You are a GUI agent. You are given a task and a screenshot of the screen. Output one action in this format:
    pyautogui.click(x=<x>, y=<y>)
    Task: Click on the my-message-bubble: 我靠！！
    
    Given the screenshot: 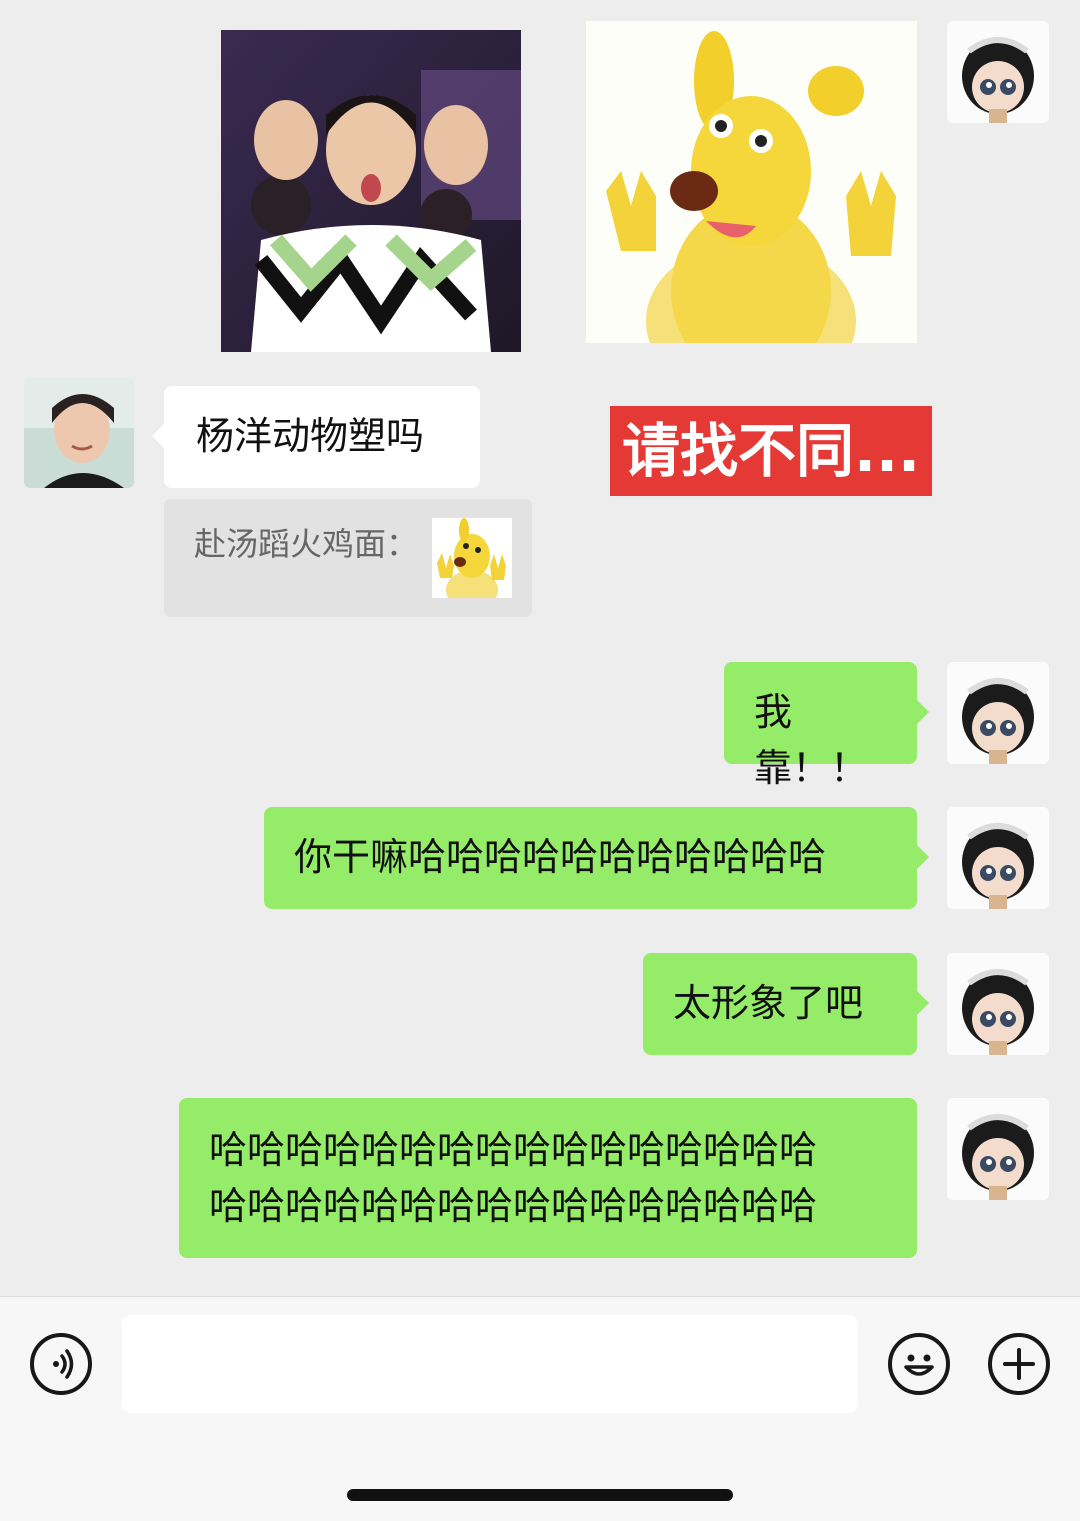 What is the action you would take?
    pyautogui.click(x=826, y=726)
    